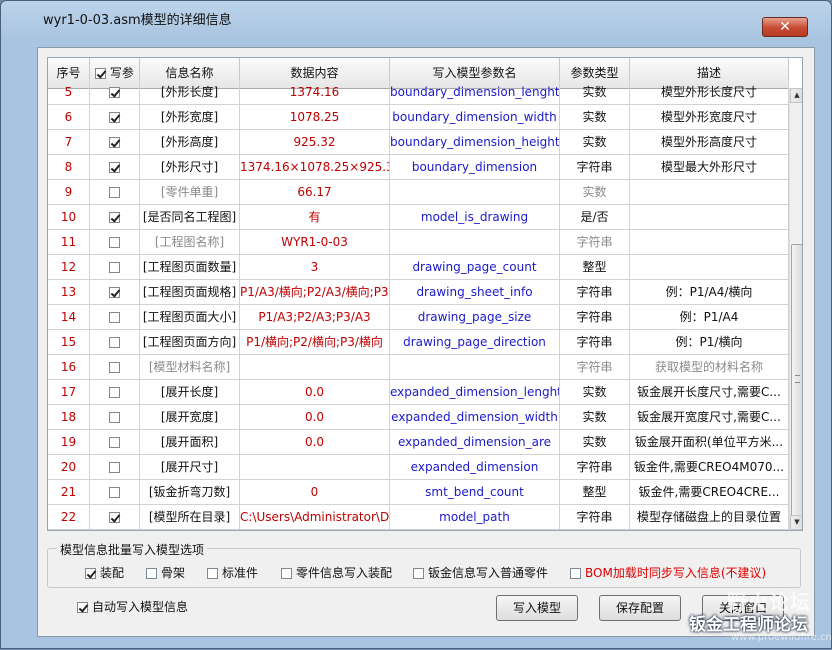 This screenshot has width=832, height=650. What do you see at coordinates (537, 608) in the screenshot?
I see `write-model-button: 写入模型` at bounding box center [537, 608].